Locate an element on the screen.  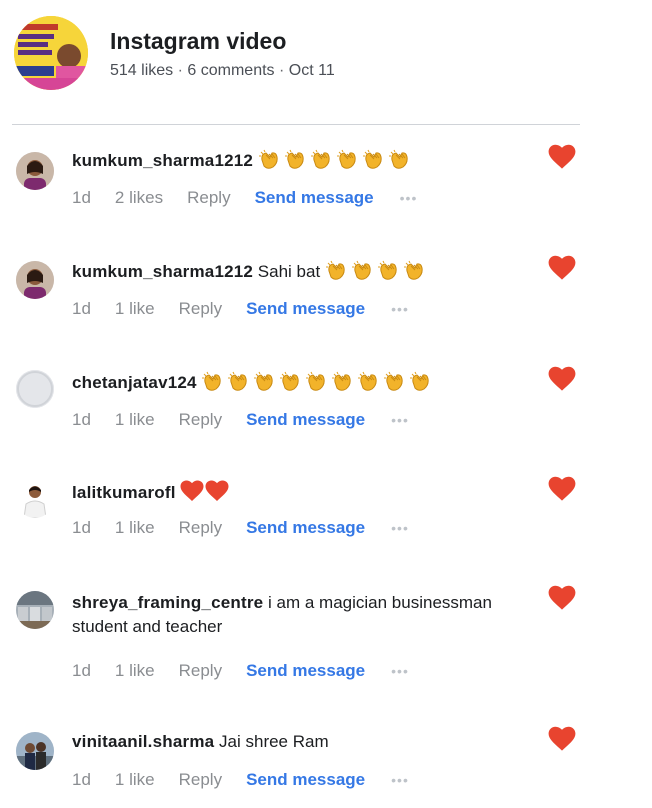
comment-username: shreya_framing_centre is located at coordinates (167, 602).